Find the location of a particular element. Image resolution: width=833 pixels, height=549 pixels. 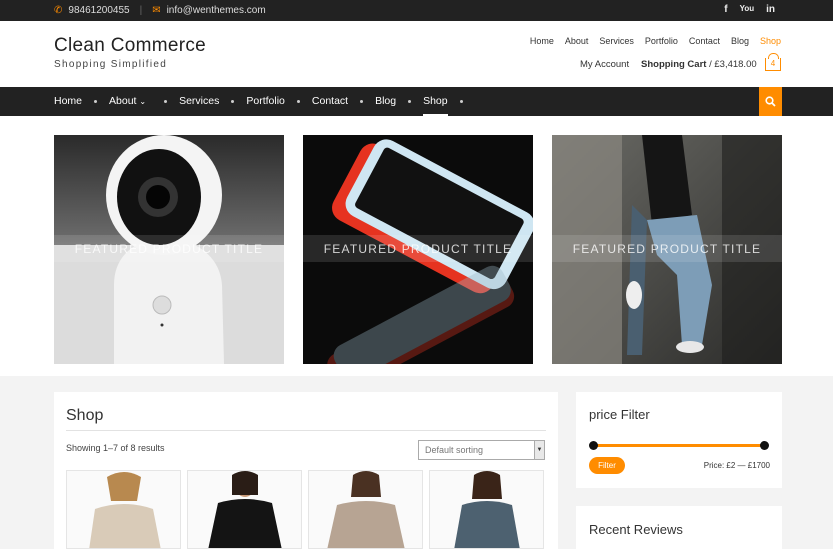

page-title: Shop is located at coordinates (85, 415).